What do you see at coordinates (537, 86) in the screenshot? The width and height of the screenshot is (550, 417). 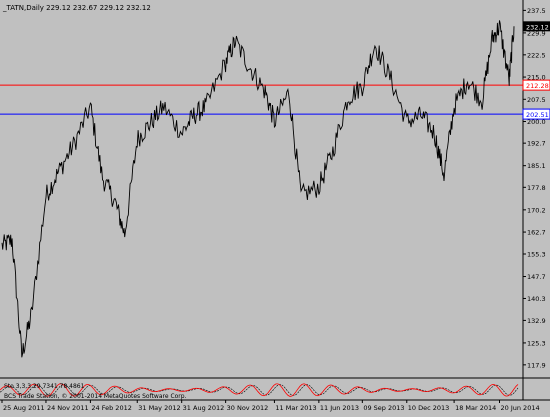 I see `level-tag-label: 212.28` at bounding box center [537, 86].